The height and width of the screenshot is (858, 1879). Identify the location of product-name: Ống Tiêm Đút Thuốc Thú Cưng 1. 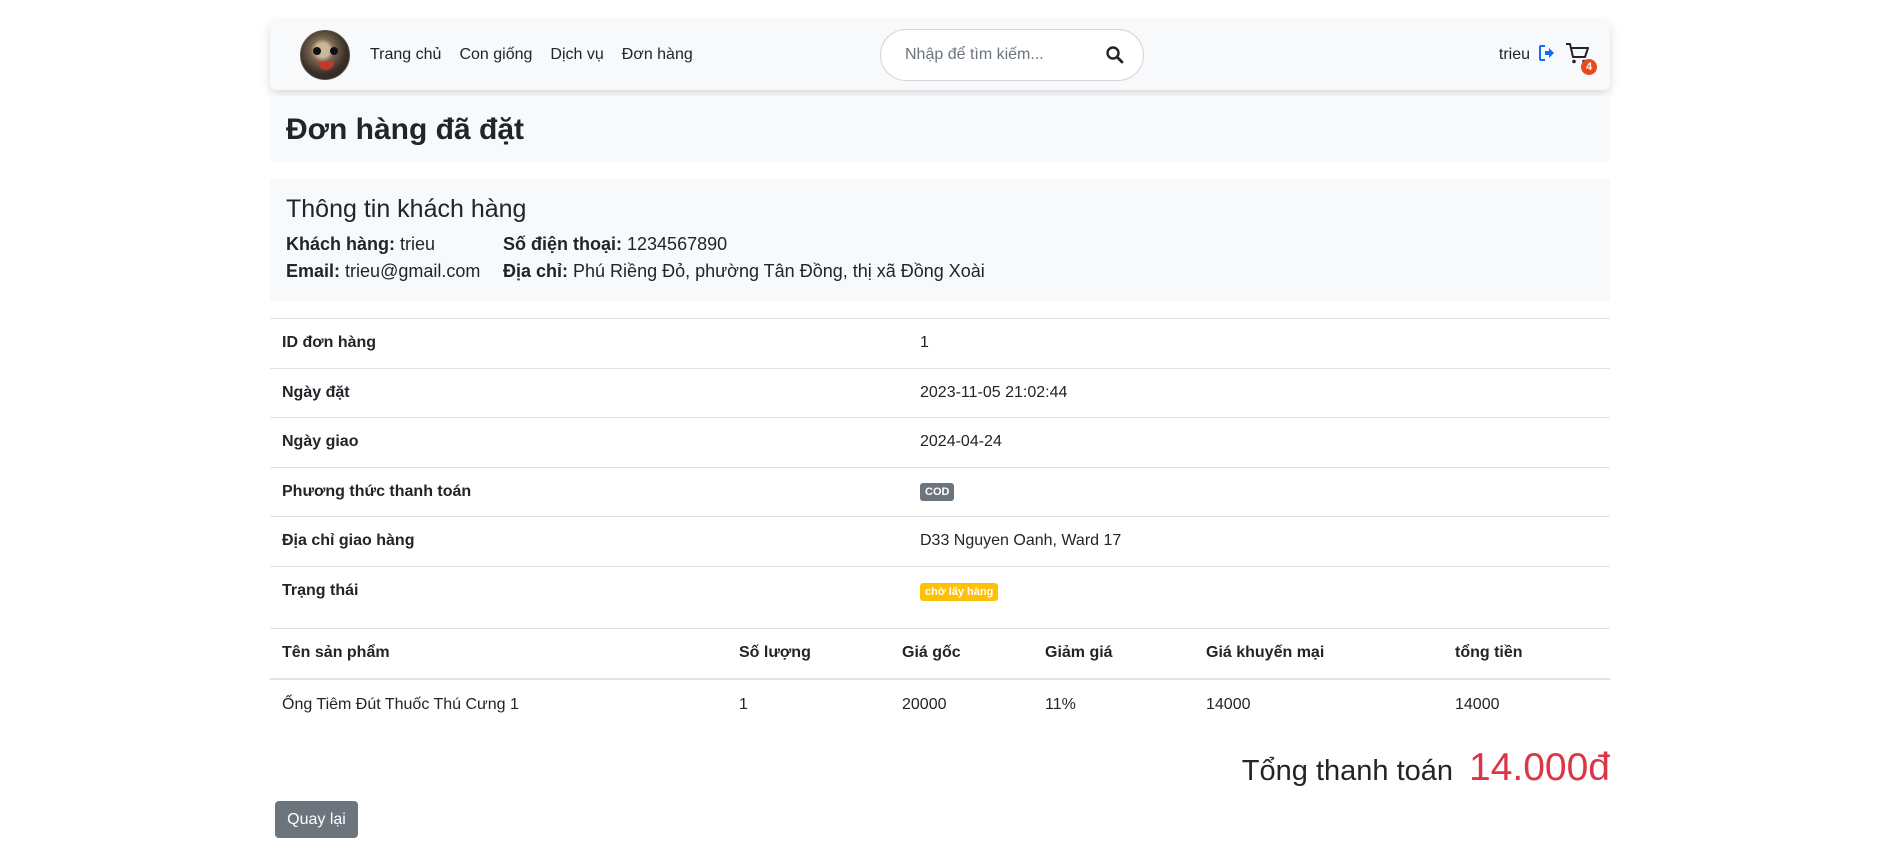
(400, 704).